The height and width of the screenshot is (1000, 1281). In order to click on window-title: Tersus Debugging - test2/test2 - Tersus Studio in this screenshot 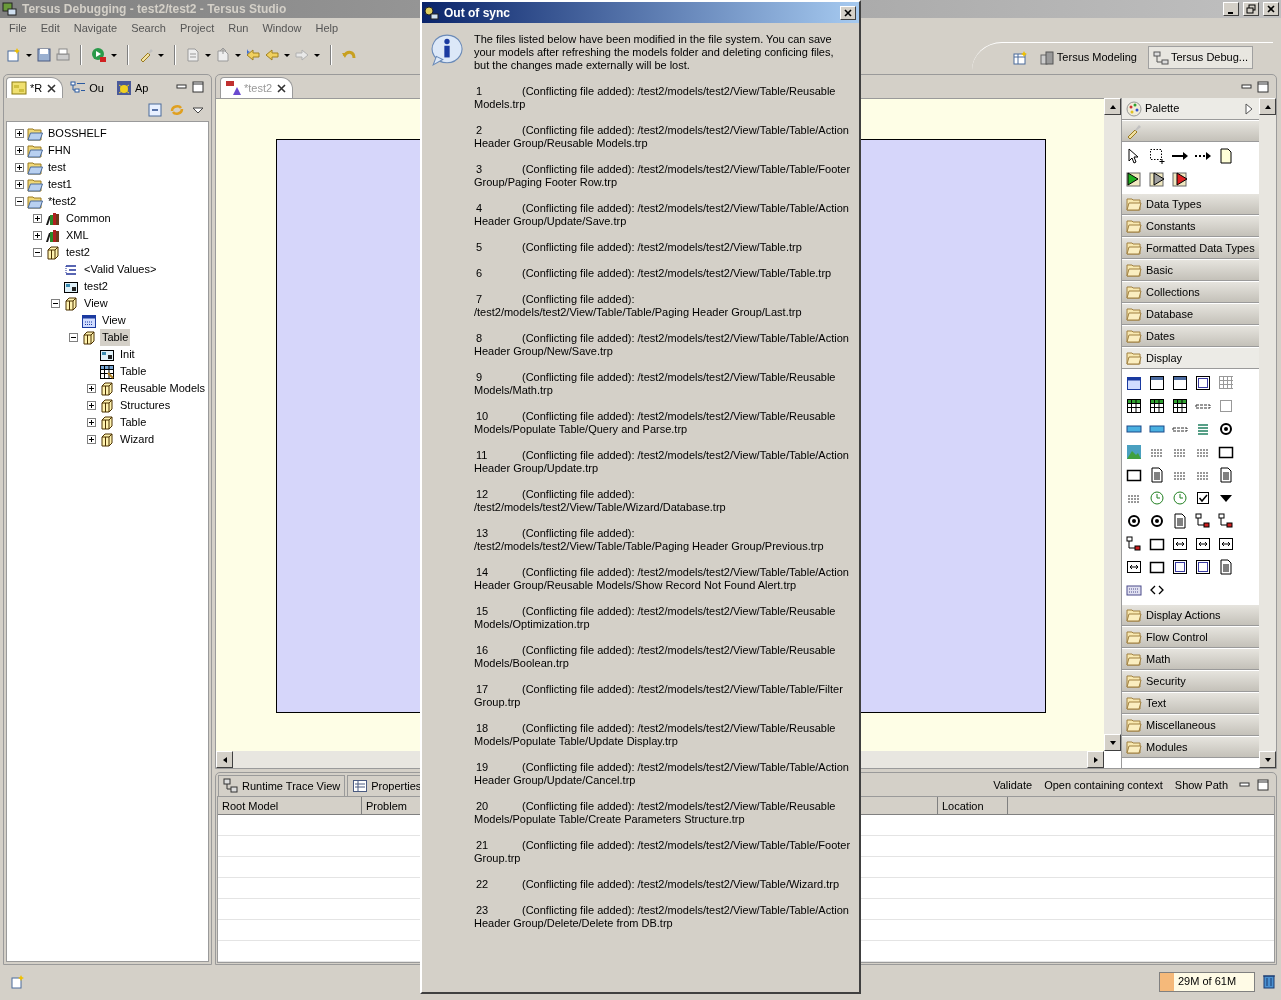, I will do `click(154, 9)`.